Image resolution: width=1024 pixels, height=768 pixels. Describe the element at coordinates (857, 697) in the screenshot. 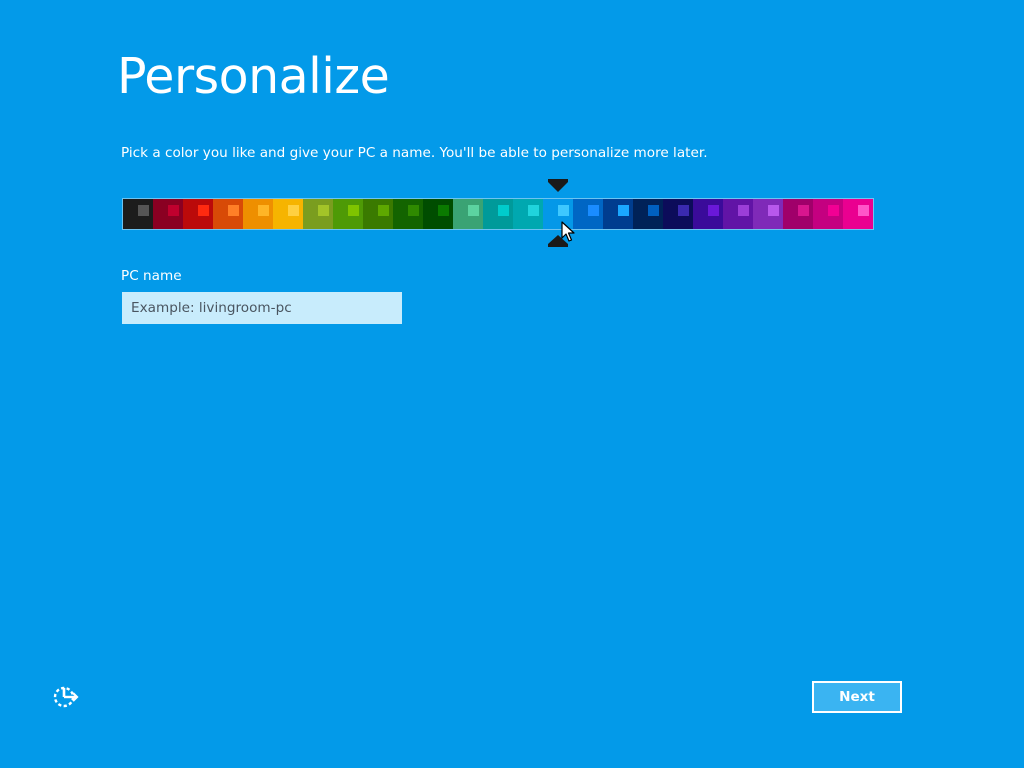

I see `next-button: Next` at that location.